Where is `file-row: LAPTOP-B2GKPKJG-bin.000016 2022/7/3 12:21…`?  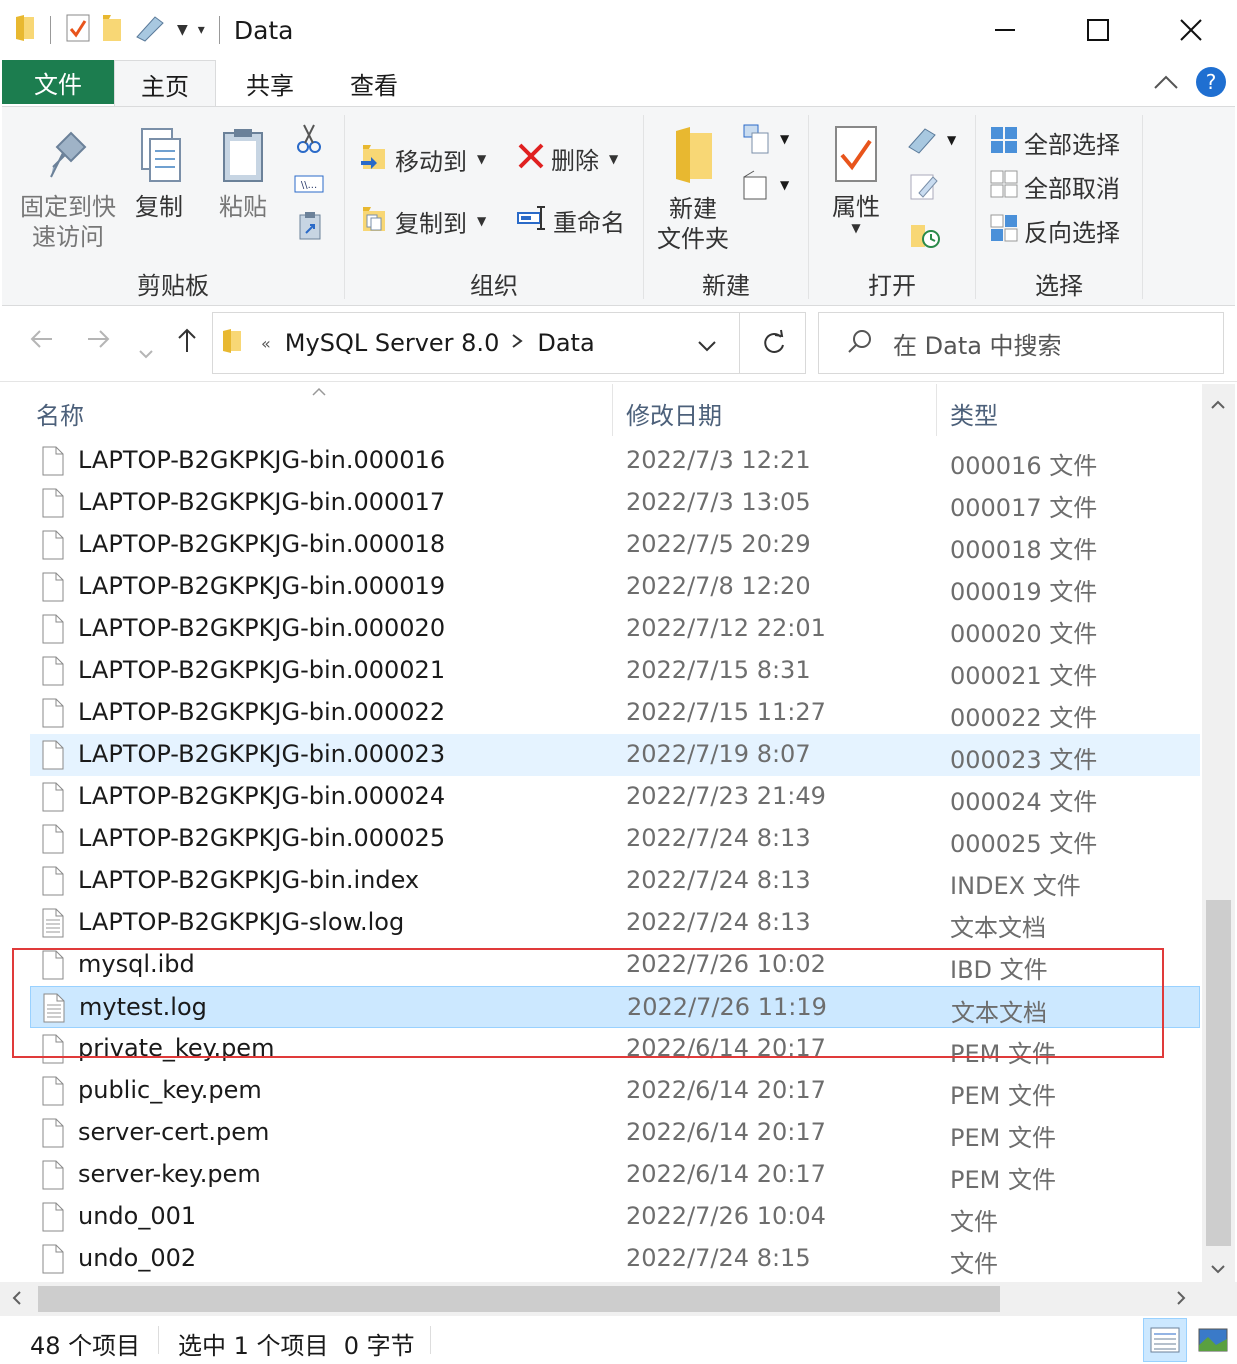
file-row: LAPTOP-B2GKPKJG-bin.000016 2022/7/3 12:21… is located at coordinates (615, 461).